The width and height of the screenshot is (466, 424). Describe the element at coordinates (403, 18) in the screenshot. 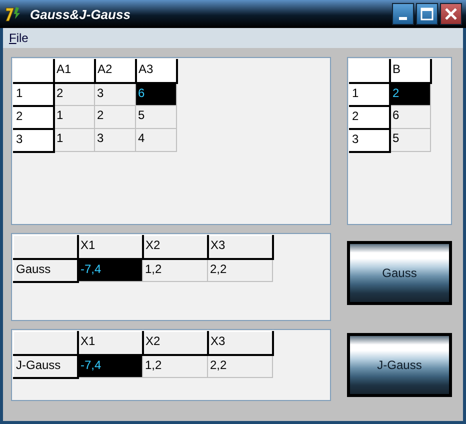

I see `minimize-icon` at that location.